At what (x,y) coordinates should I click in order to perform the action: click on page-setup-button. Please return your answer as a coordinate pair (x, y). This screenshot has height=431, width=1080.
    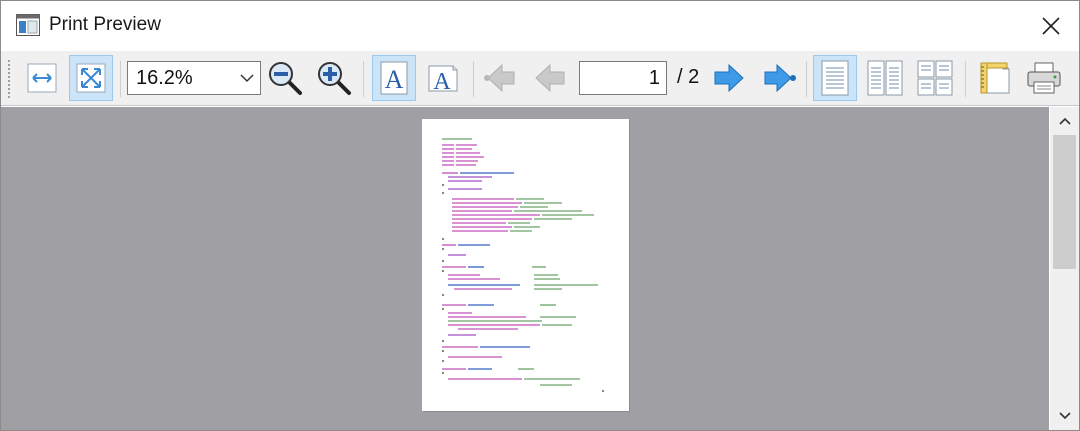
    Looking at the image, I should click on (995, 78).